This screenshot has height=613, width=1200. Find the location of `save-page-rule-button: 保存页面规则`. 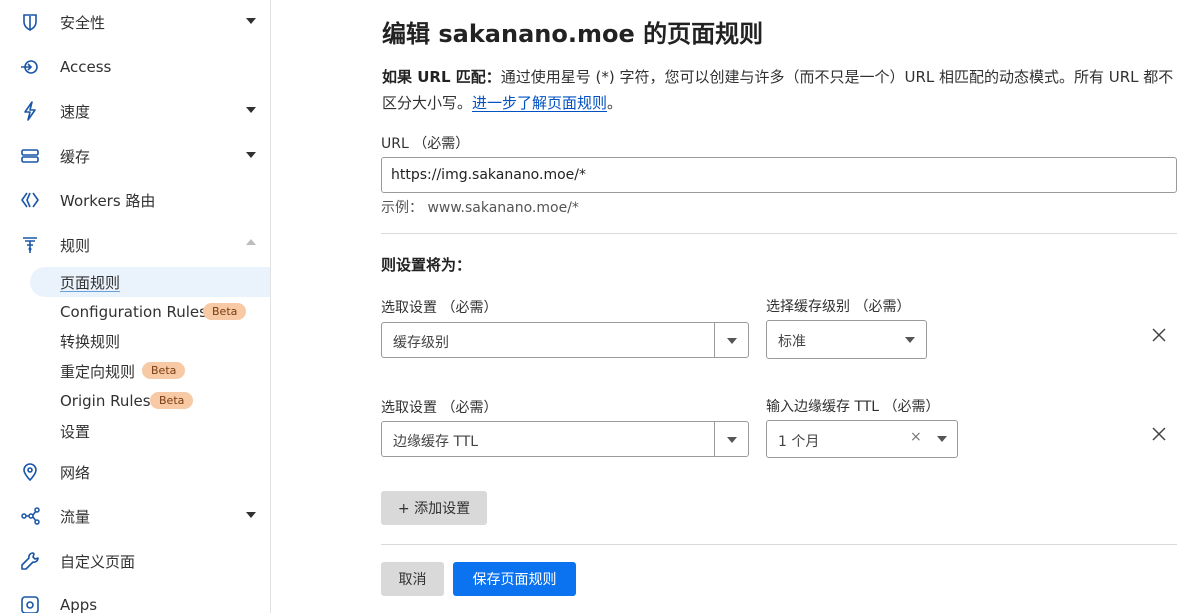

save-page-rule-button: 保存页面规则 is located at coordinates (514, 579).